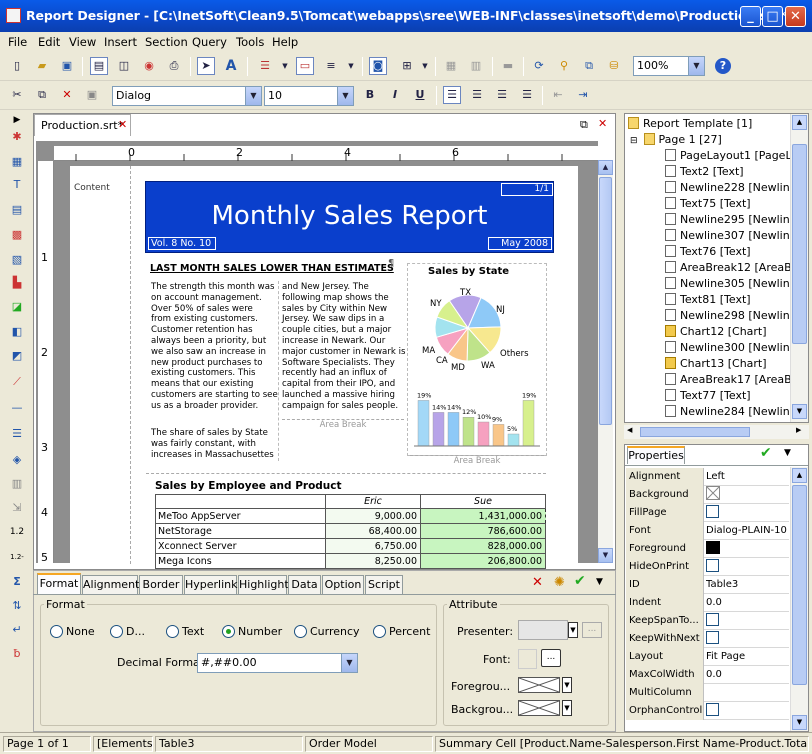 This screenshot has height=754, width=812. I want to click on tab-option: Option, so click(343, 585).